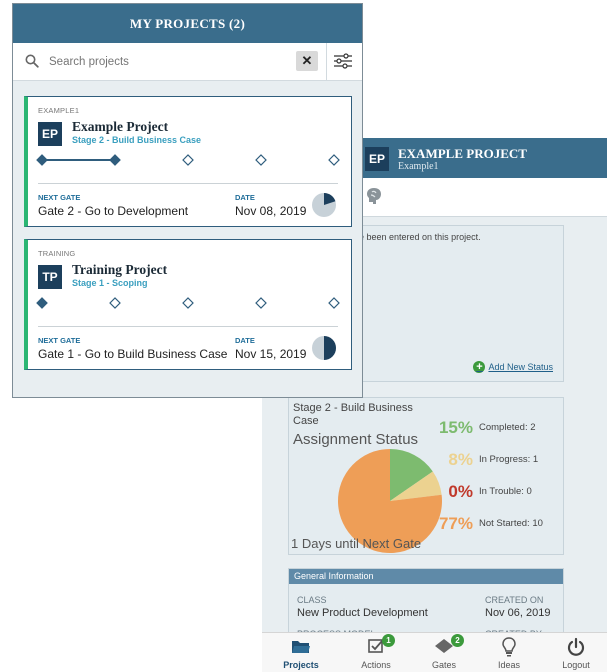  What do you see at coordinates (376, 646) in the screenshot?
I see `checkbox-icon: 1` at bounding box center [376, 646].